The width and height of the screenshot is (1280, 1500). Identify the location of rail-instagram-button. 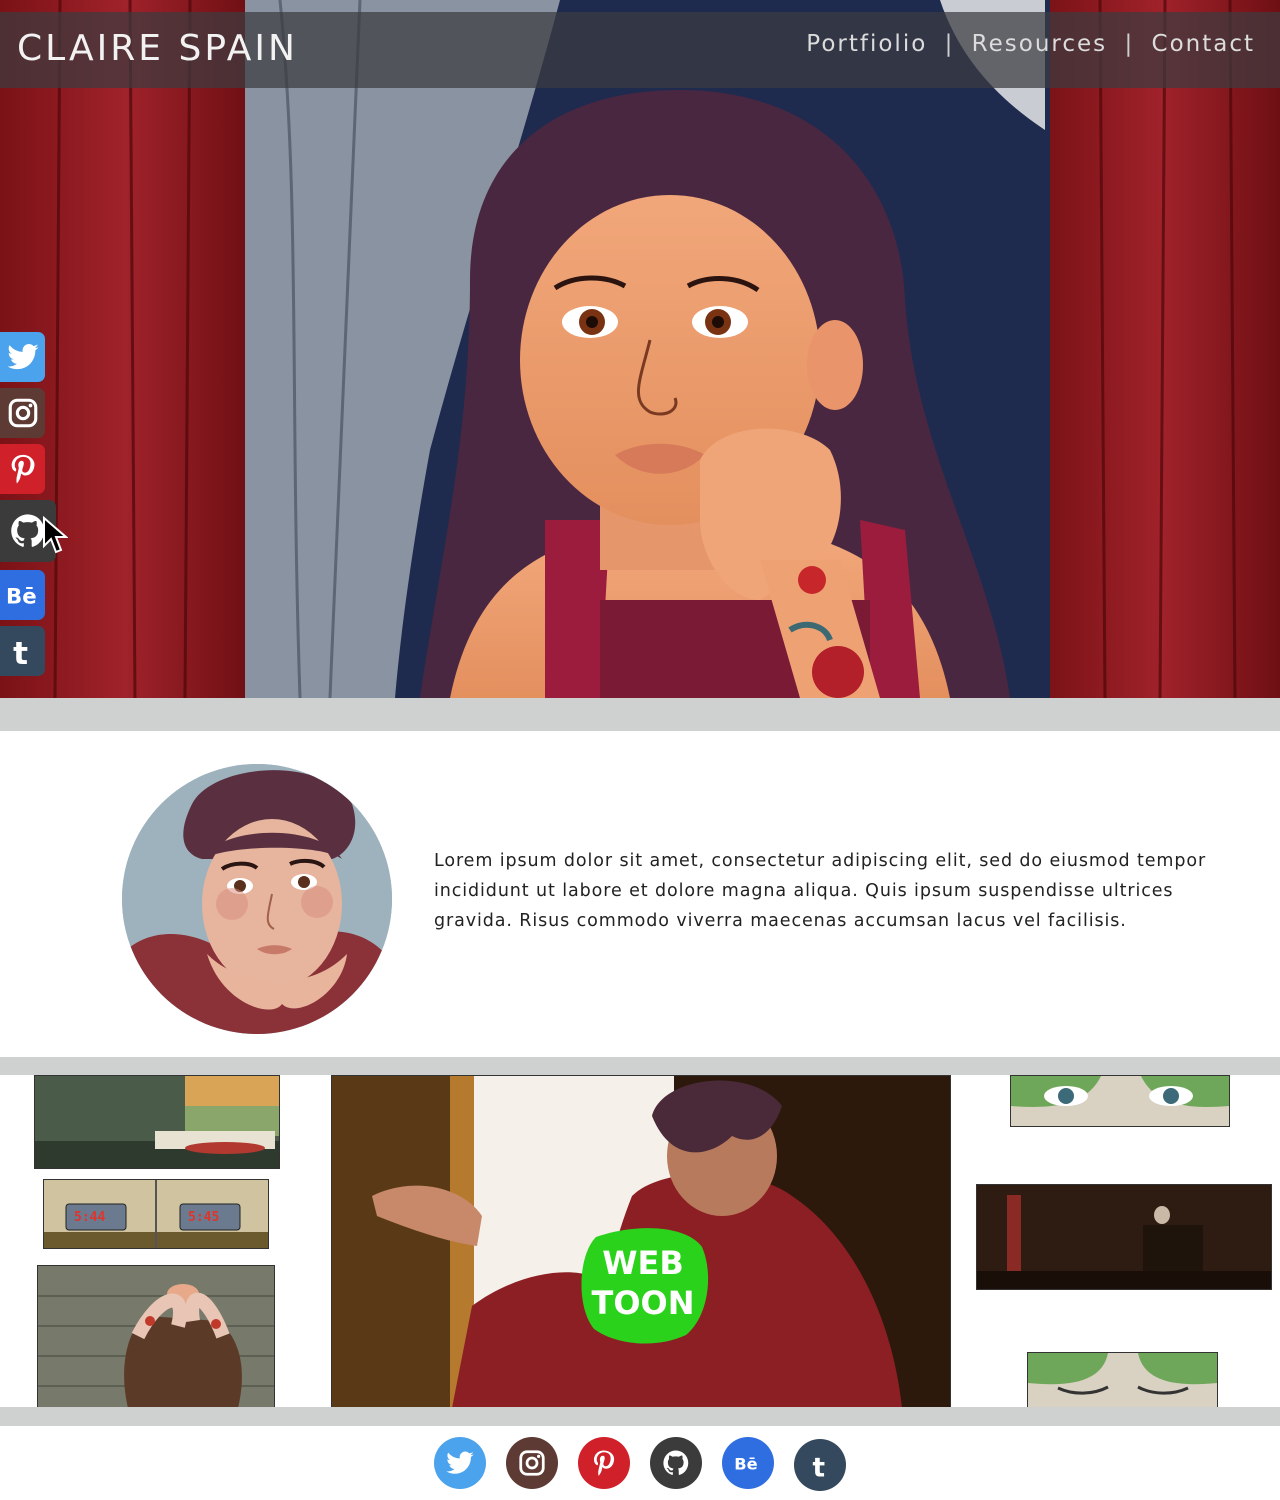
(22, 413).